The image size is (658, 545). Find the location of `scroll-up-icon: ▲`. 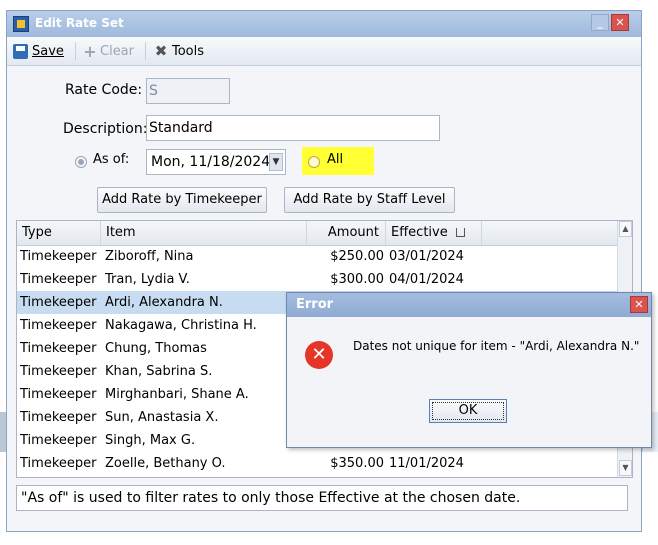

scroll-up-icon: ▲ is located at coordinates (625, 229).